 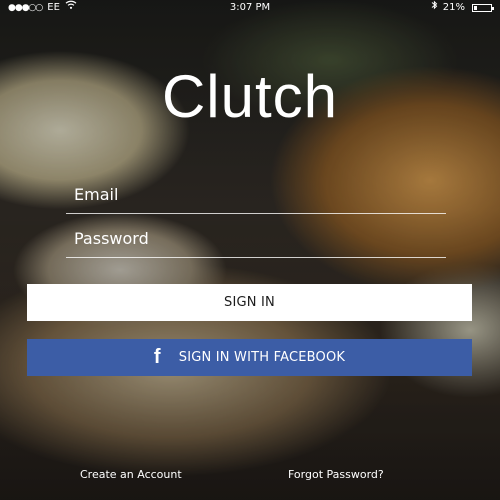 I want to click on facebook-icon: f, so click(x=157, y=356).